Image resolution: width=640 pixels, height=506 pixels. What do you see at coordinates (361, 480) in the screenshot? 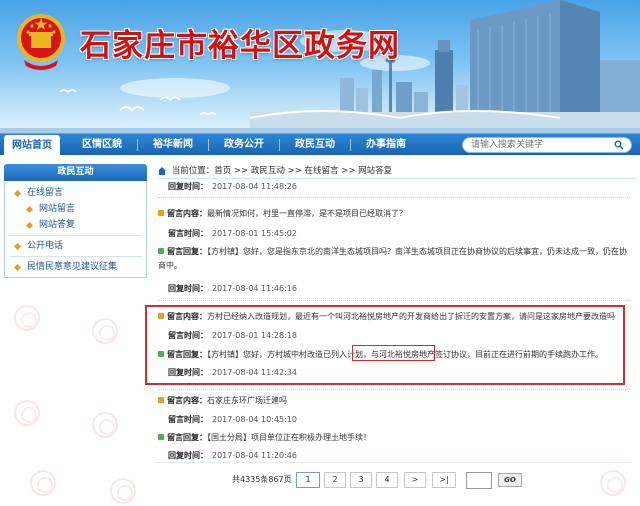
I see `page-button-3: 3` at bounding box center [361, 480].